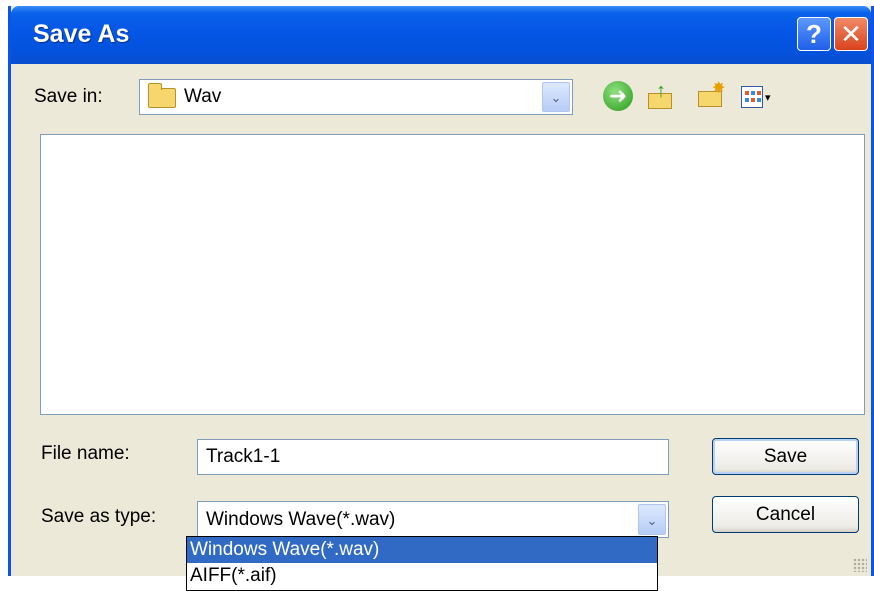  What do you see at coordinates (661, 91) in the screenshot?
I see `up-arrow-glyph: ↑` at bounding box center [661, 91].